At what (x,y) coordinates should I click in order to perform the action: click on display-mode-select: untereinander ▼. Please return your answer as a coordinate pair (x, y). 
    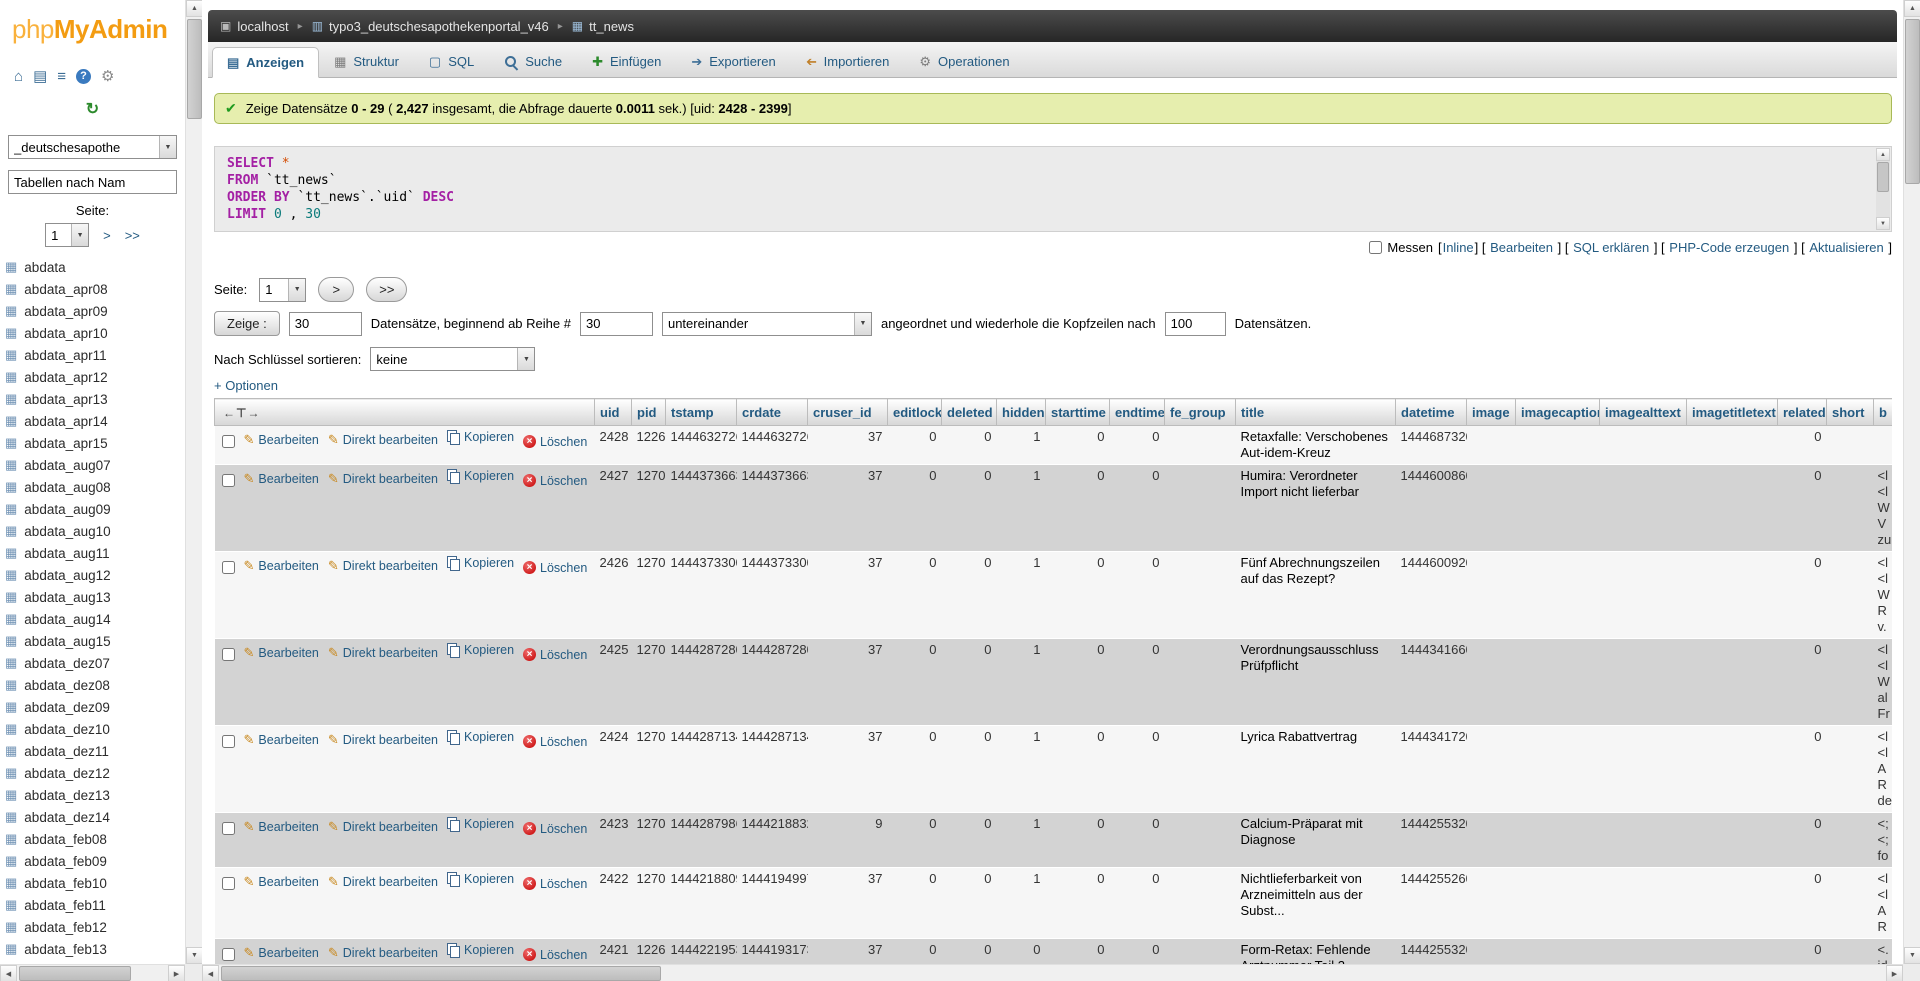
    Looking at the image, I should click on (766, 323).